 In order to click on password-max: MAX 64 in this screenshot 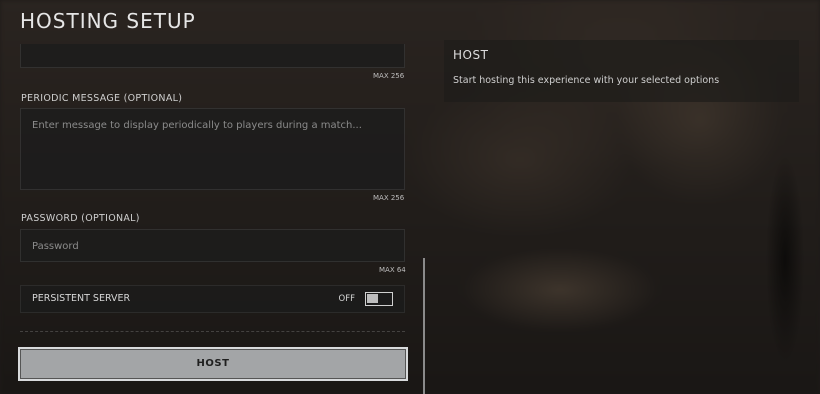, I will do `click(392, 270)`.